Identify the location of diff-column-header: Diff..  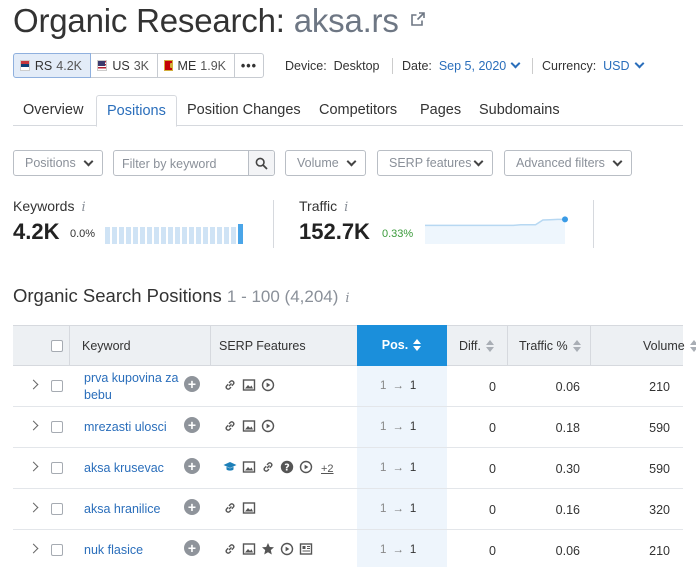
(477, 346).